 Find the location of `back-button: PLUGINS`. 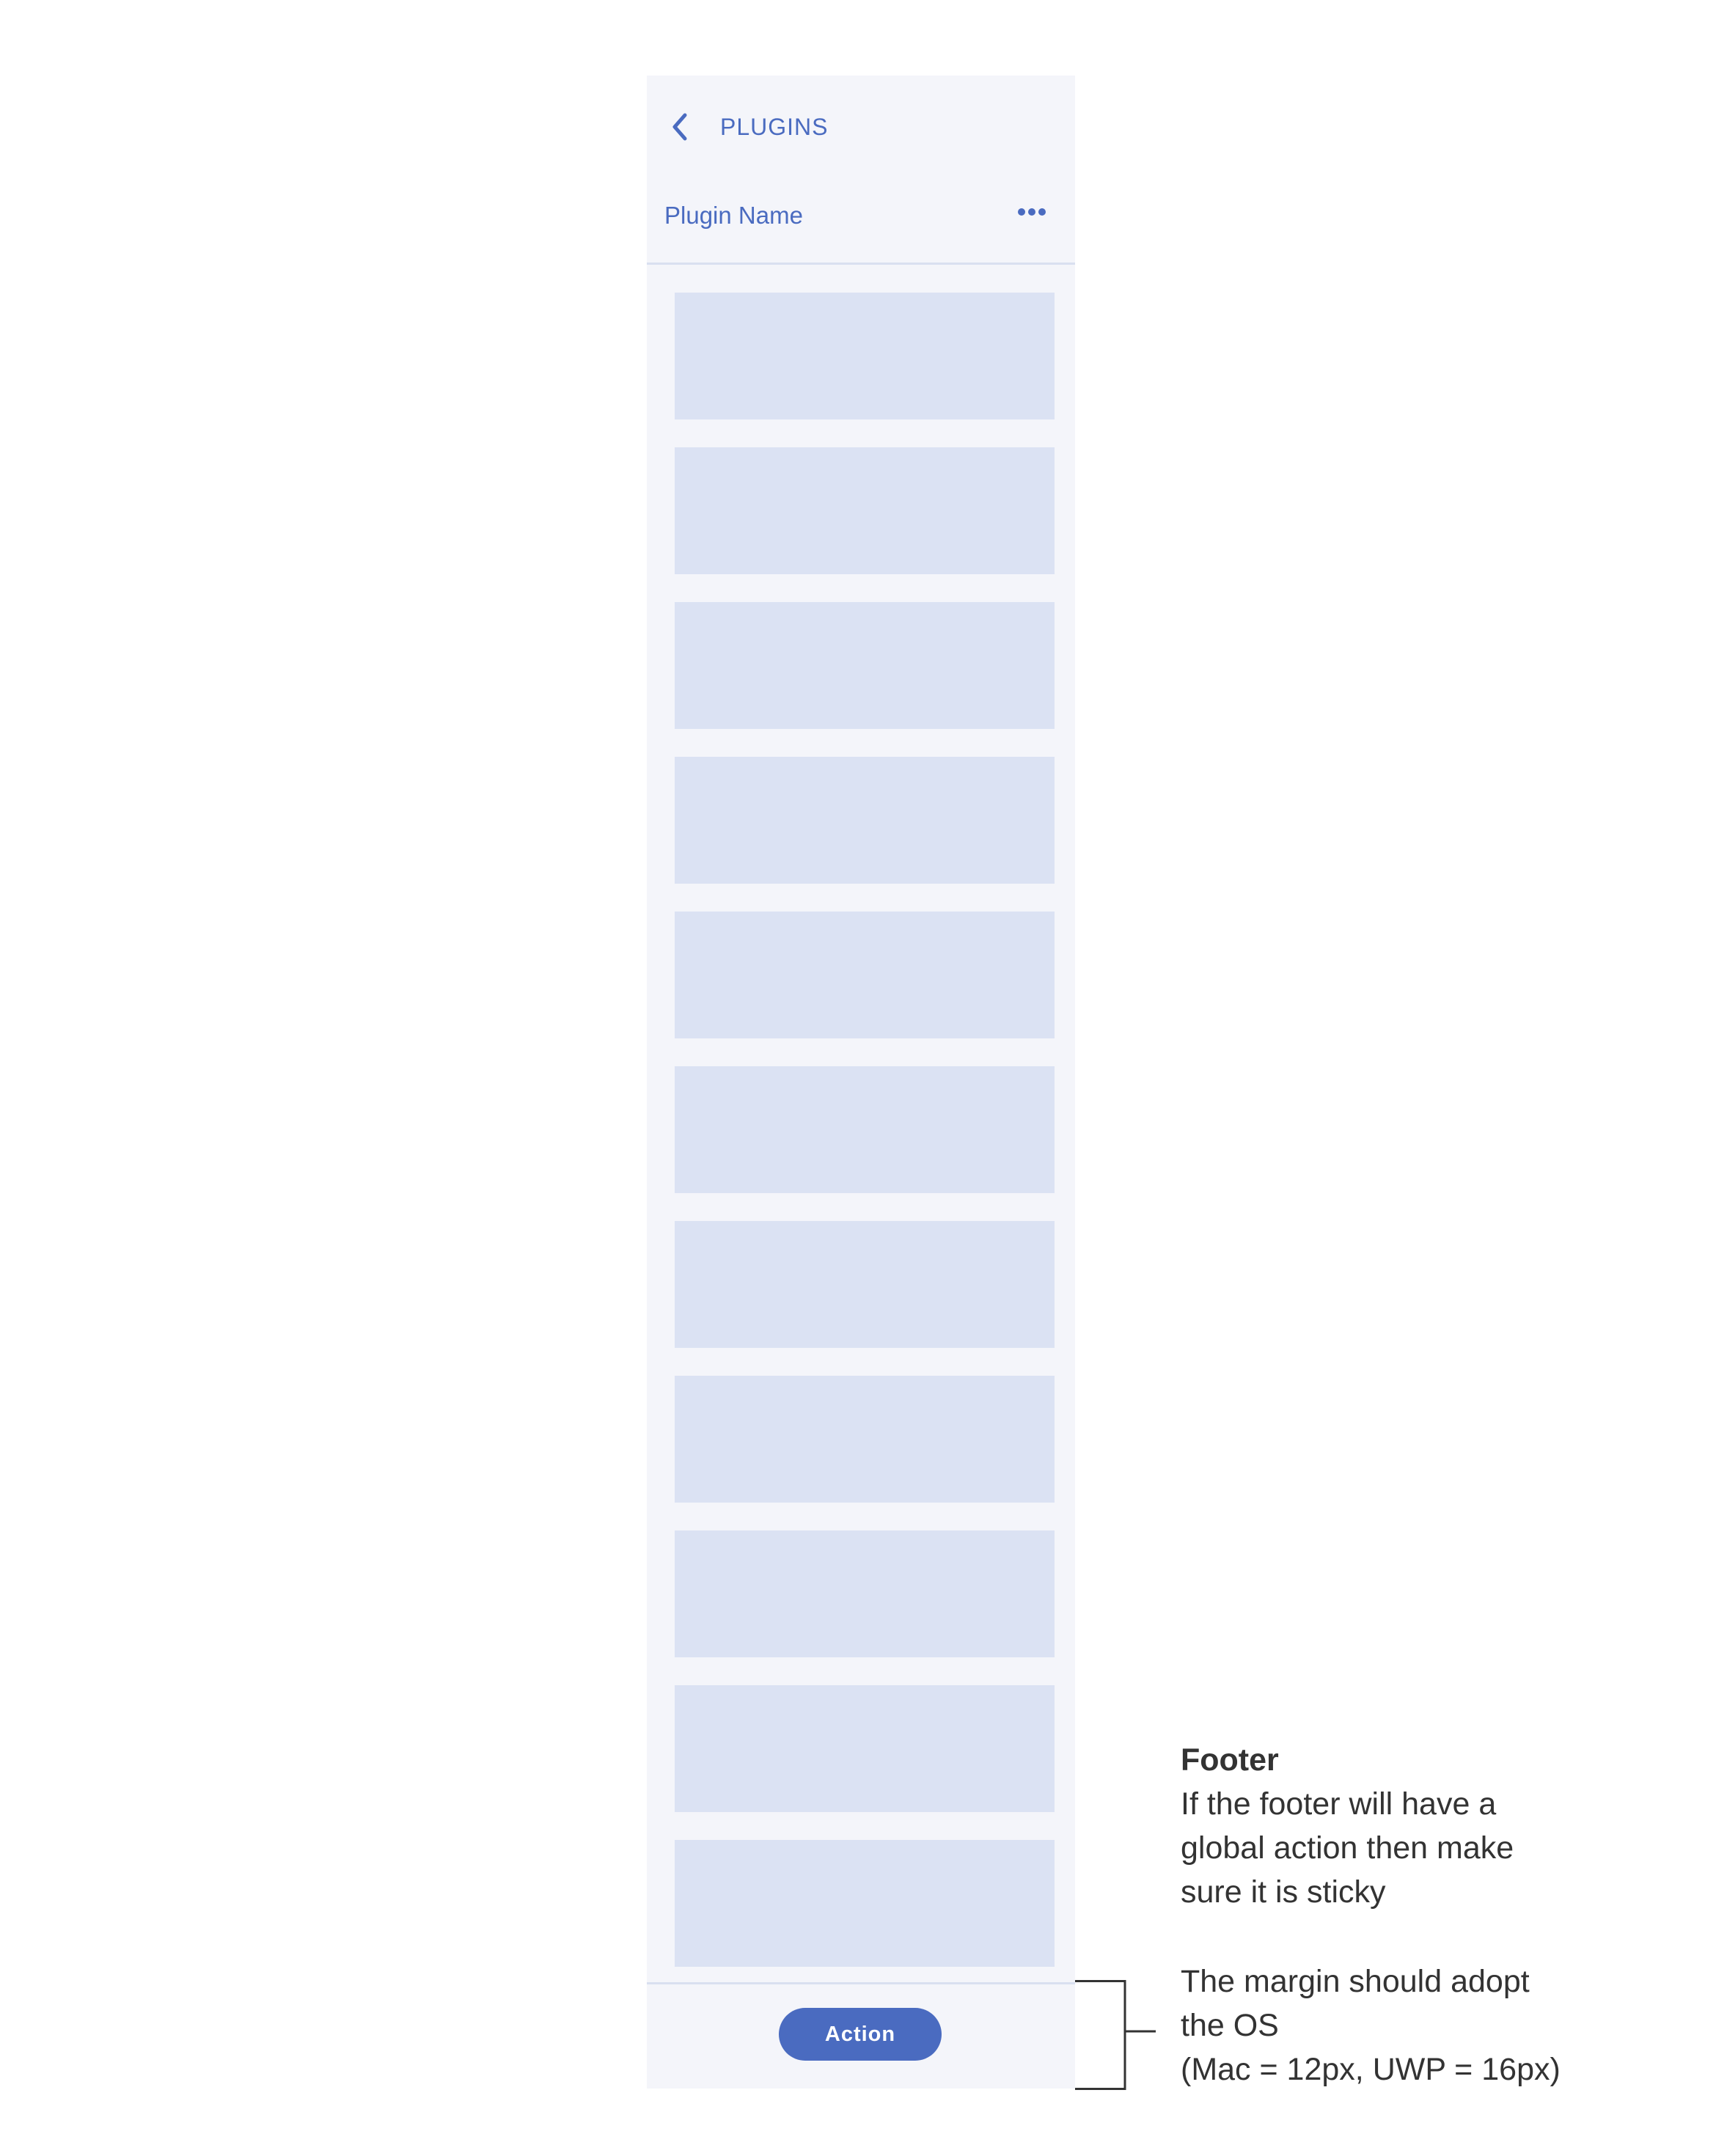

back-button: PLUGINS is located at coordinates (748, 127).